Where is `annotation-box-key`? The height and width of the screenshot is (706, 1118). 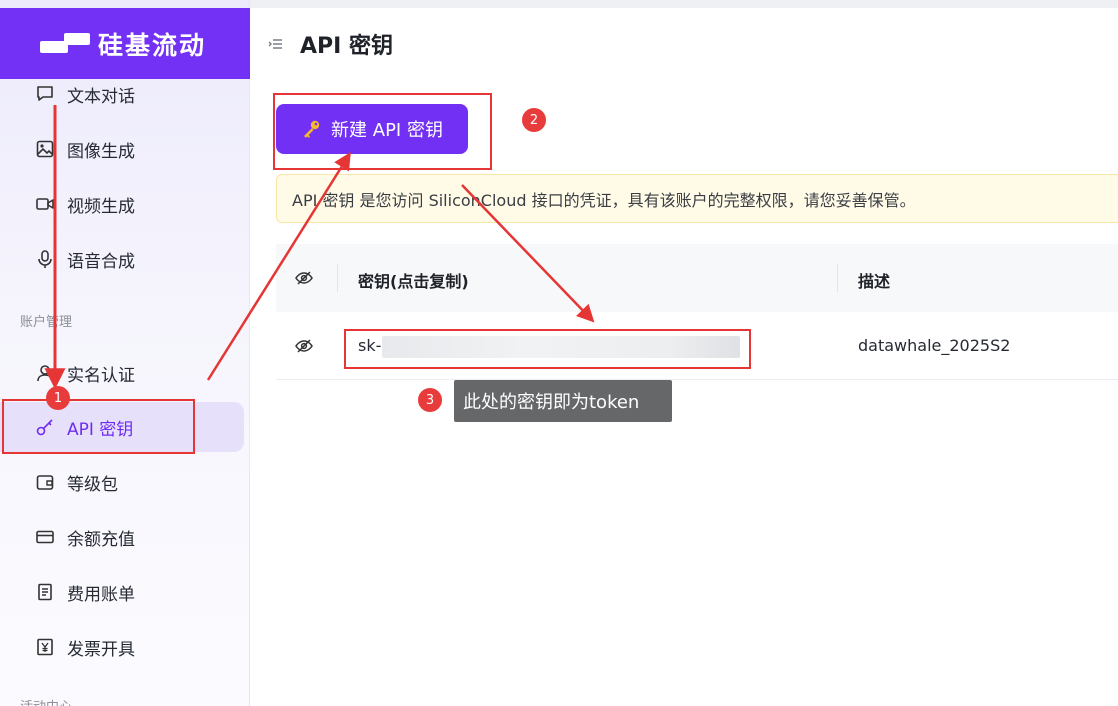
annotation-box-key is located at coordinates (547, 349).